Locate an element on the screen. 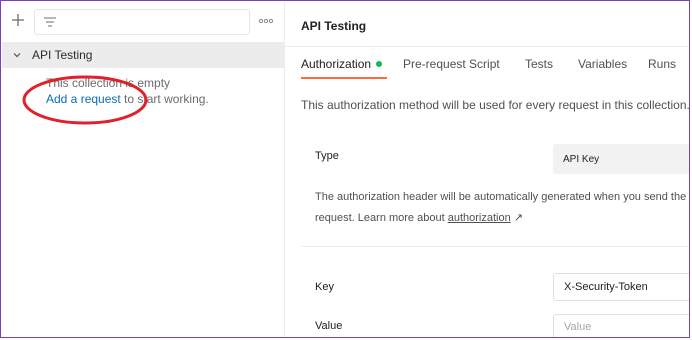 The width and height of the screenshot is (692, 340). page-title: API Testing is located at coordinates (334, 26).